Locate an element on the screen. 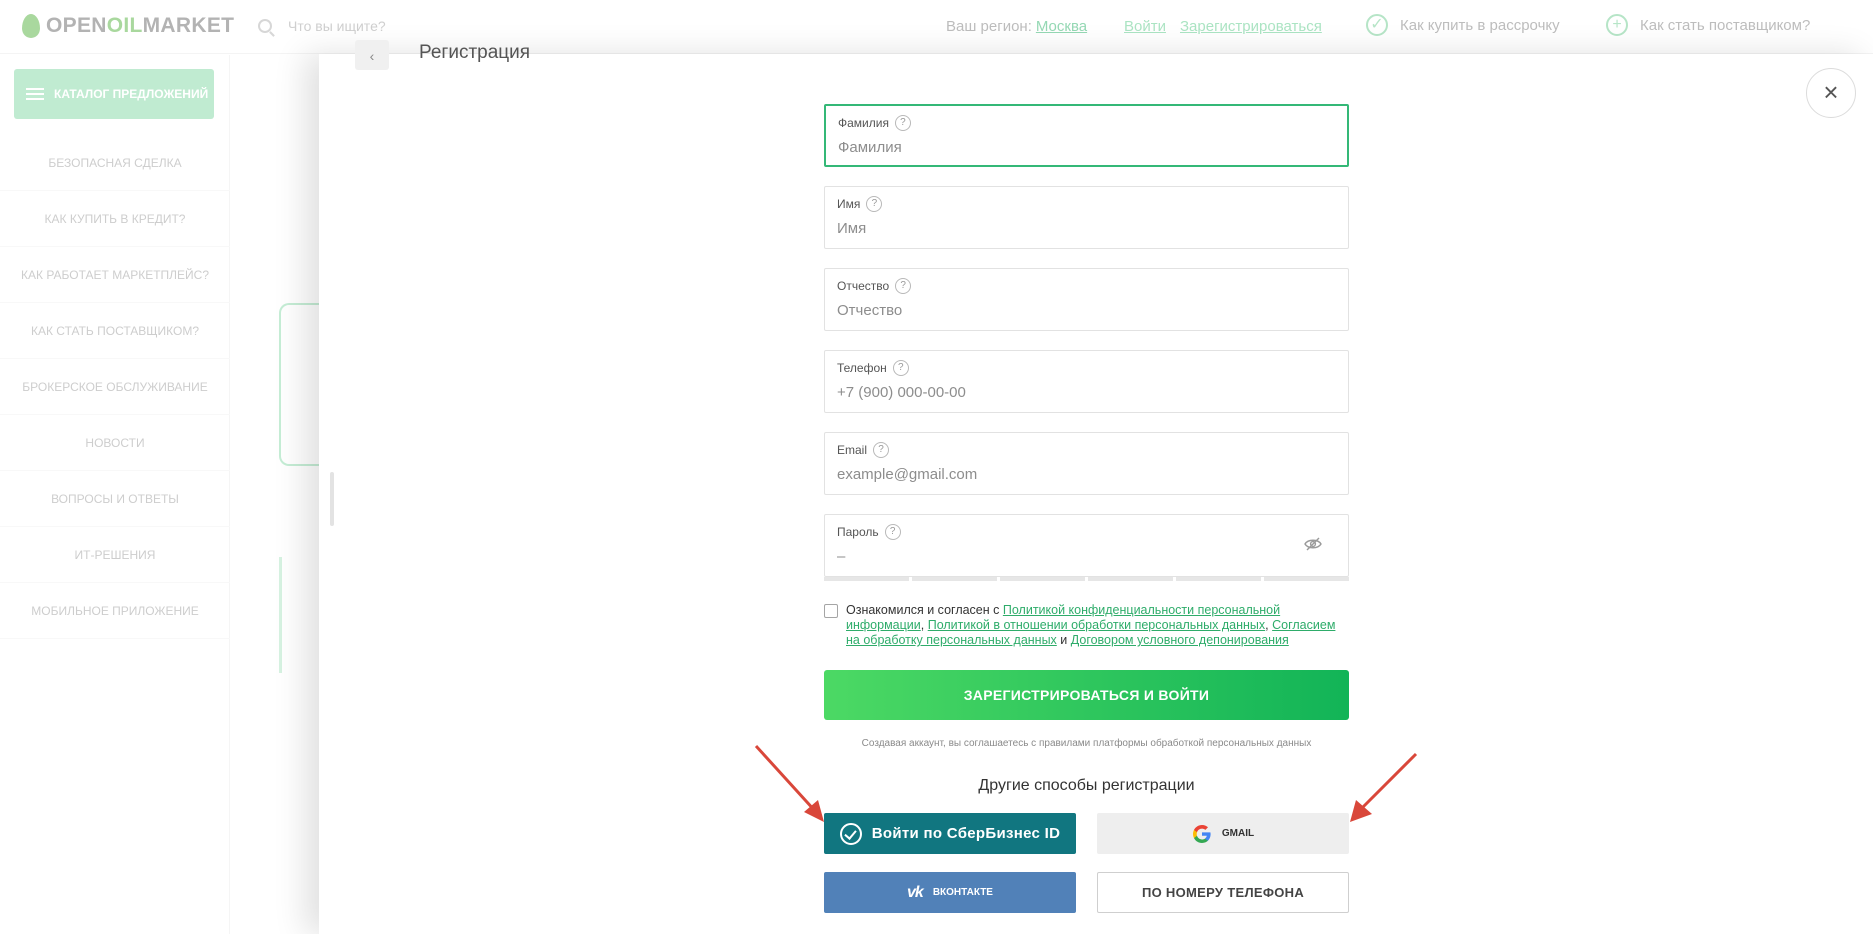 This screenshot has width=1873, height=934. close-icon: × is located at coordinates (1831, 92).